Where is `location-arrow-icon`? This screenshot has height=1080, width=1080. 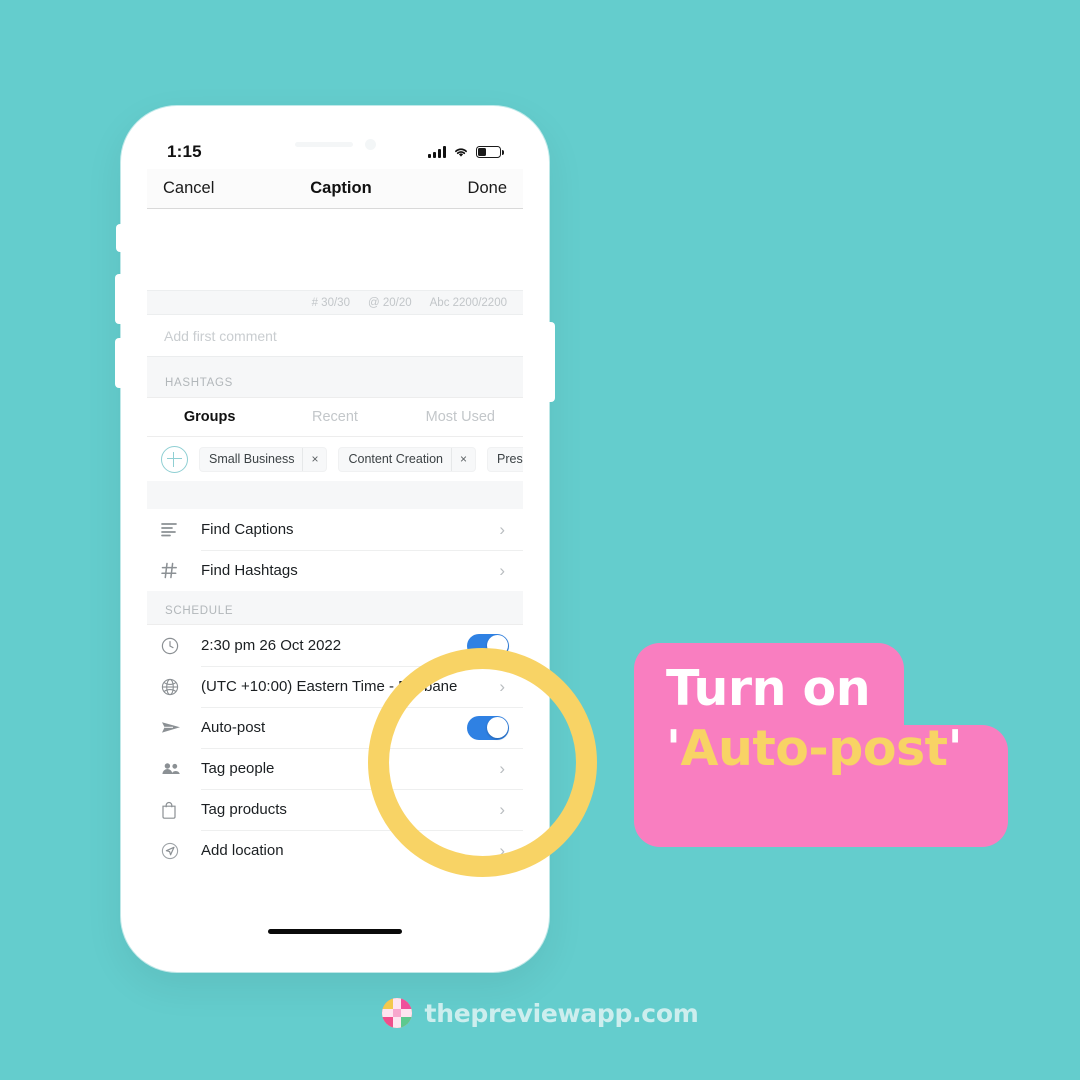
location-arrow-icon is located at coordinates (181, 851).